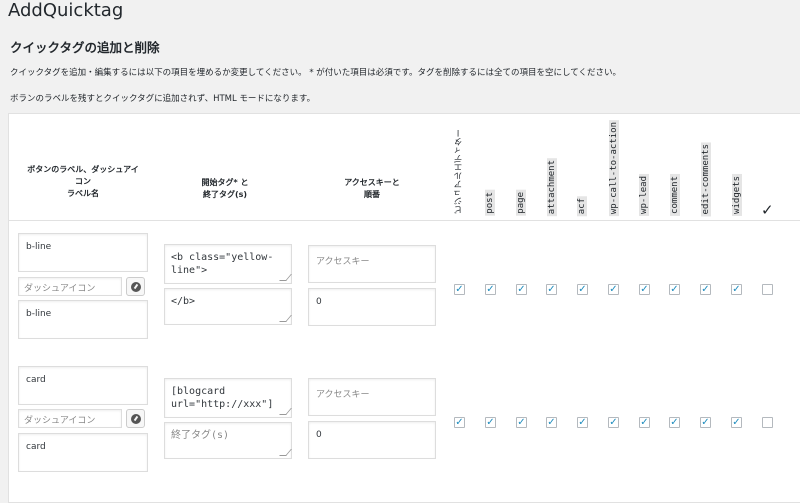  Describe the element at coordinates (83, 252) in the screenshot. I see `button-label-input: b-line` at that location.